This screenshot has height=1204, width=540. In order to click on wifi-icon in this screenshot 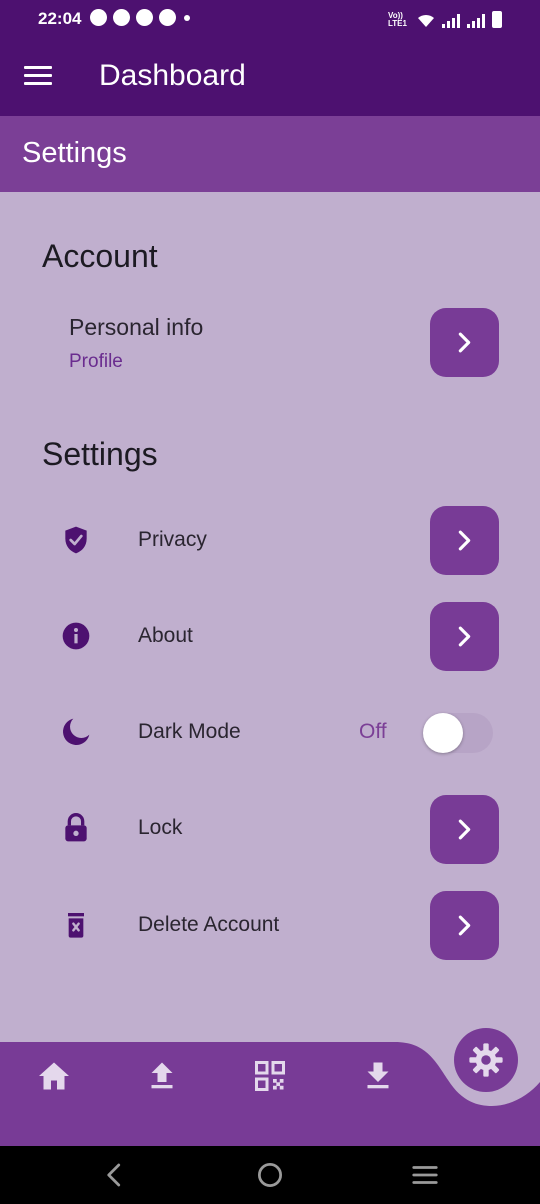, I will do `click(426, 20)`.